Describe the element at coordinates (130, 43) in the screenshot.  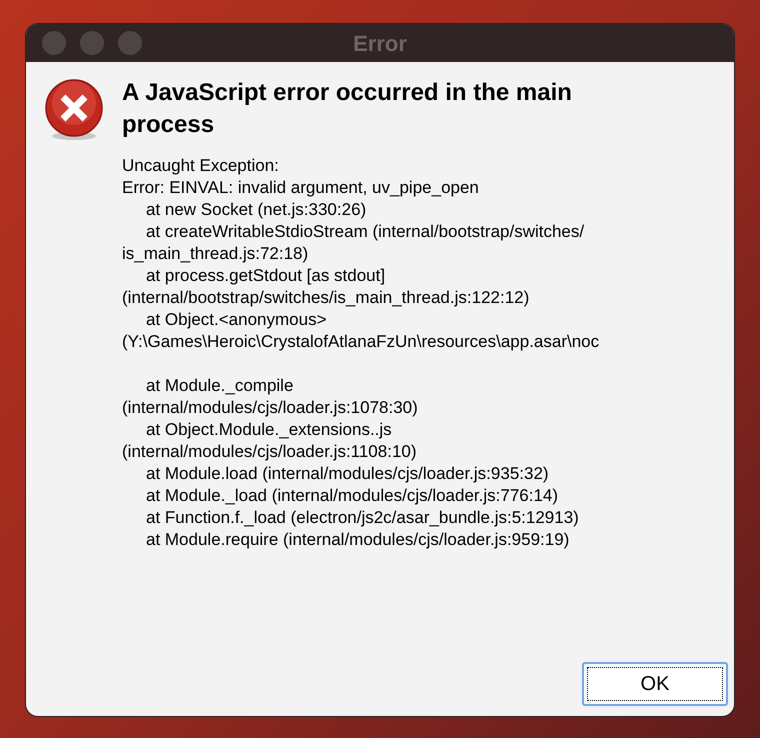
I see `zoom-window-button` at that location.